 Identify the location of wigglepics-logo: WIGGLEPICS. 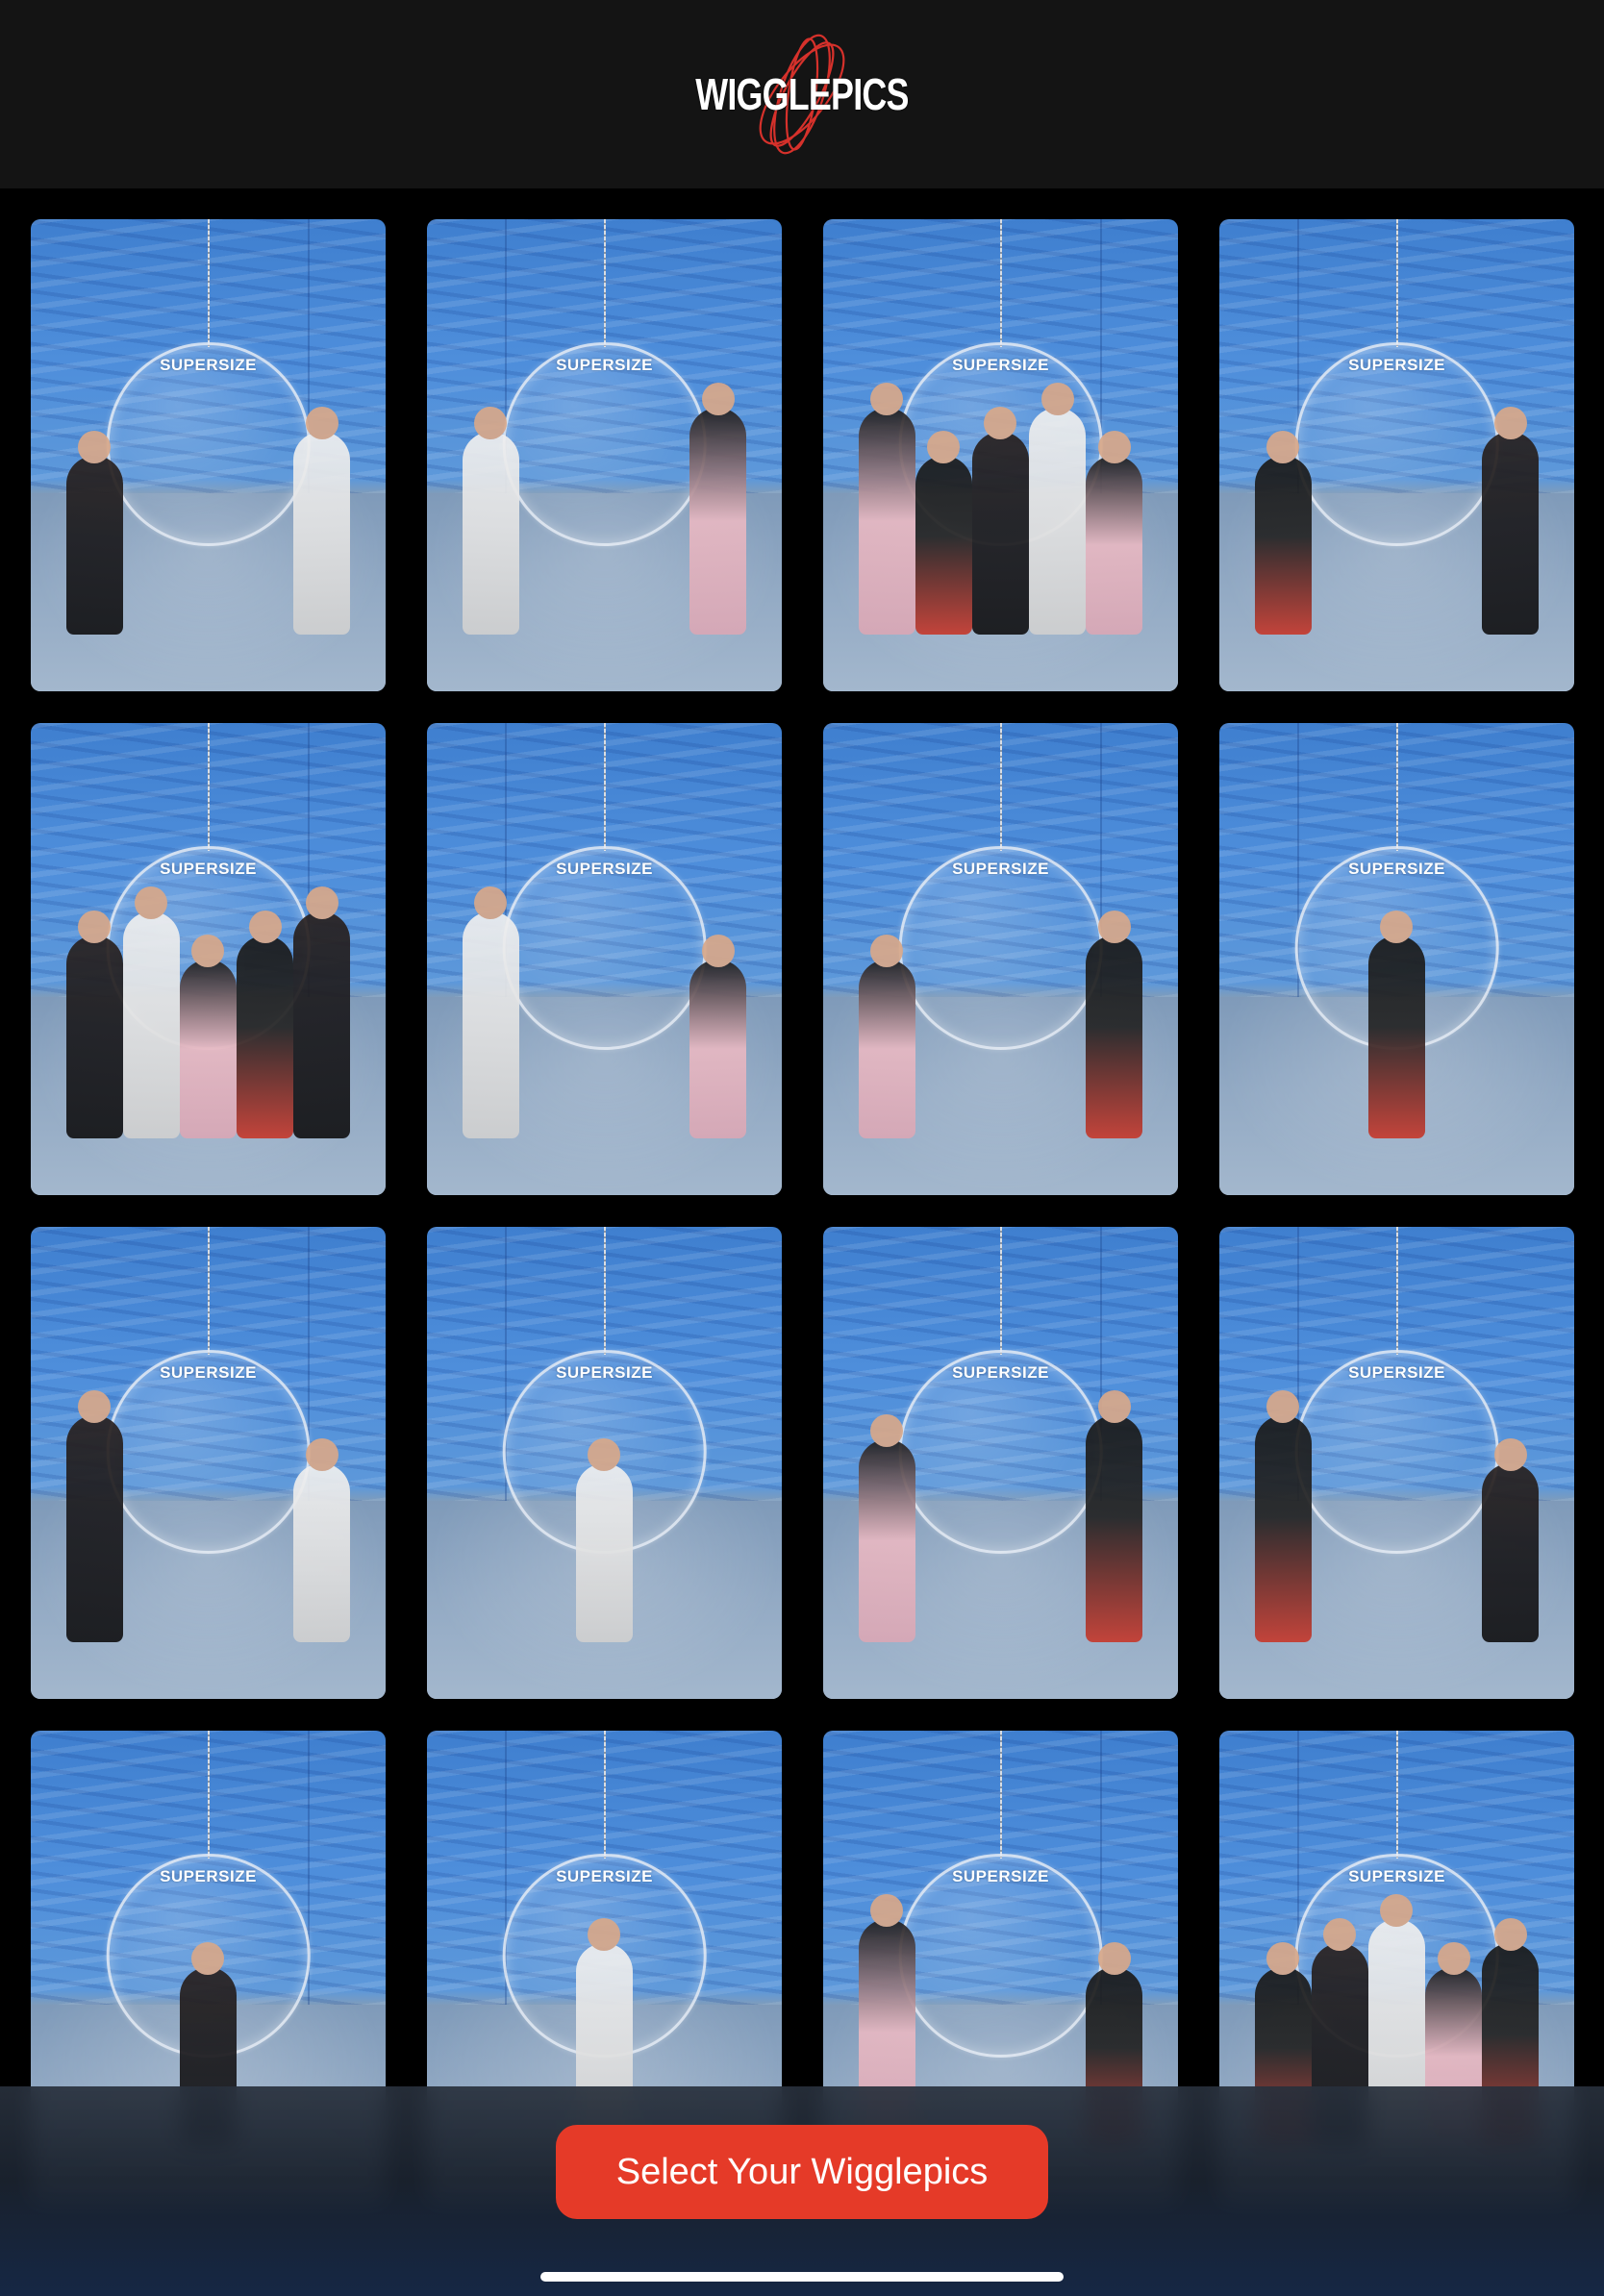
(802, 94).